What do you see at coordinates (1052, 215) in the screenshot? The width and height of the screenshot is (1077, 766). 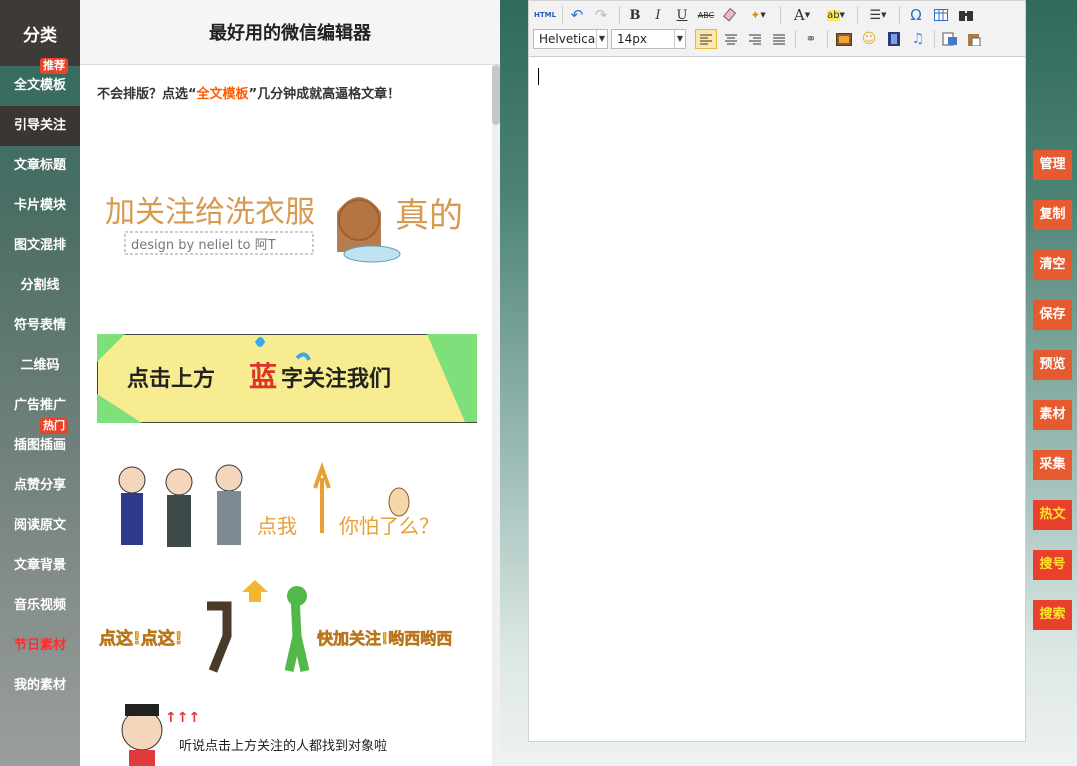 I see `copy-button: 复制` at bounding box center [1052, 215].